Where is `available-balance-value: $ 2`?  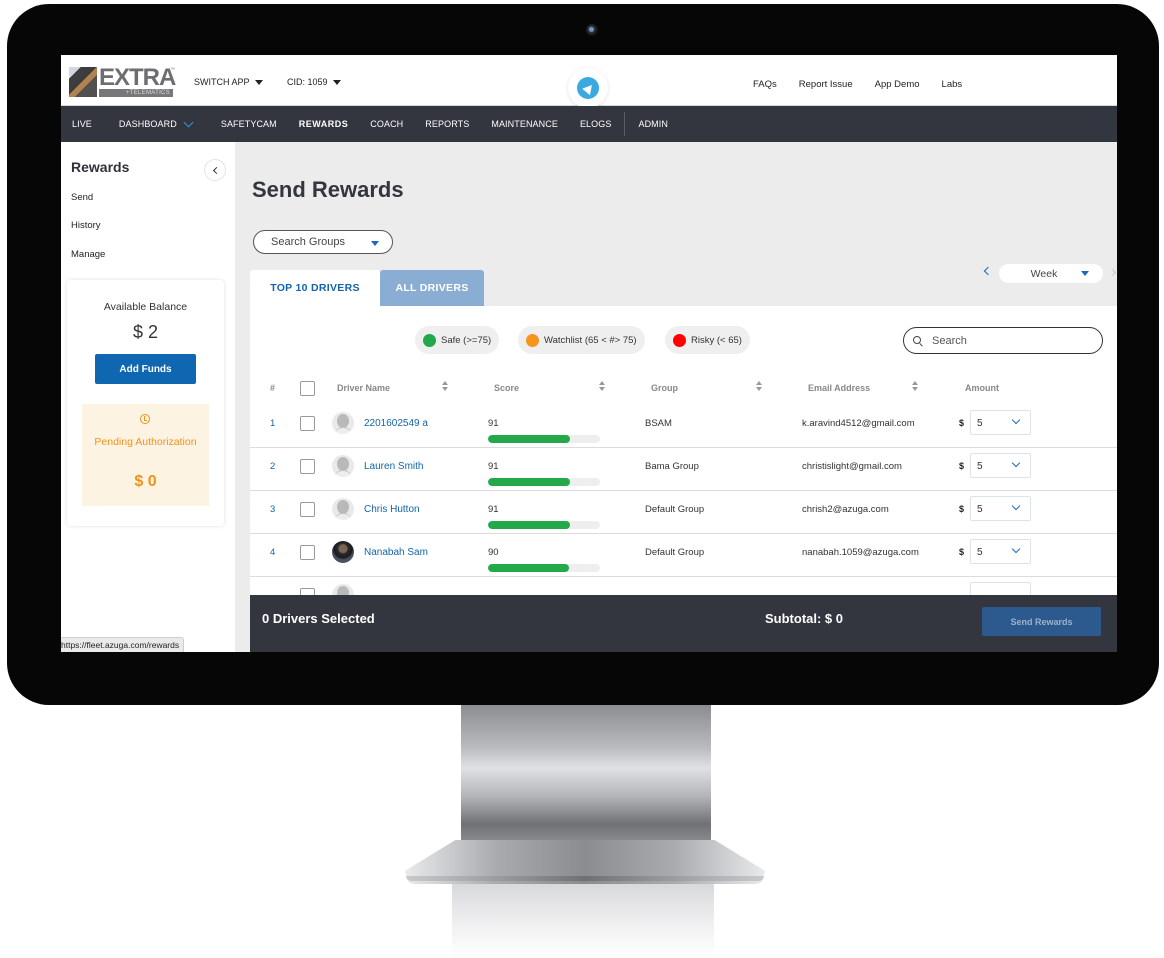
available-balance-value: $ 2 is located at coordinates (145, 332).